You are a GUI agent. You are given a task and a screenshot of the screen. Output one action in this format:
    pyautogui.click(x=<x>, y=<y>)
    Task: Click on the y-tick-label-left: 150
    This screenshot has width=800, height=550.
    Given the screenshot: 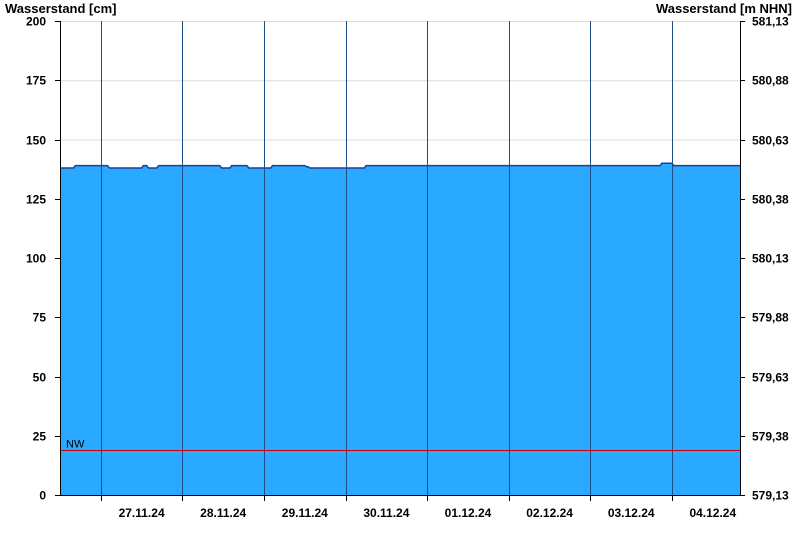 What is the action you would take?
    pyautogui.click(x=36, y=141)
    